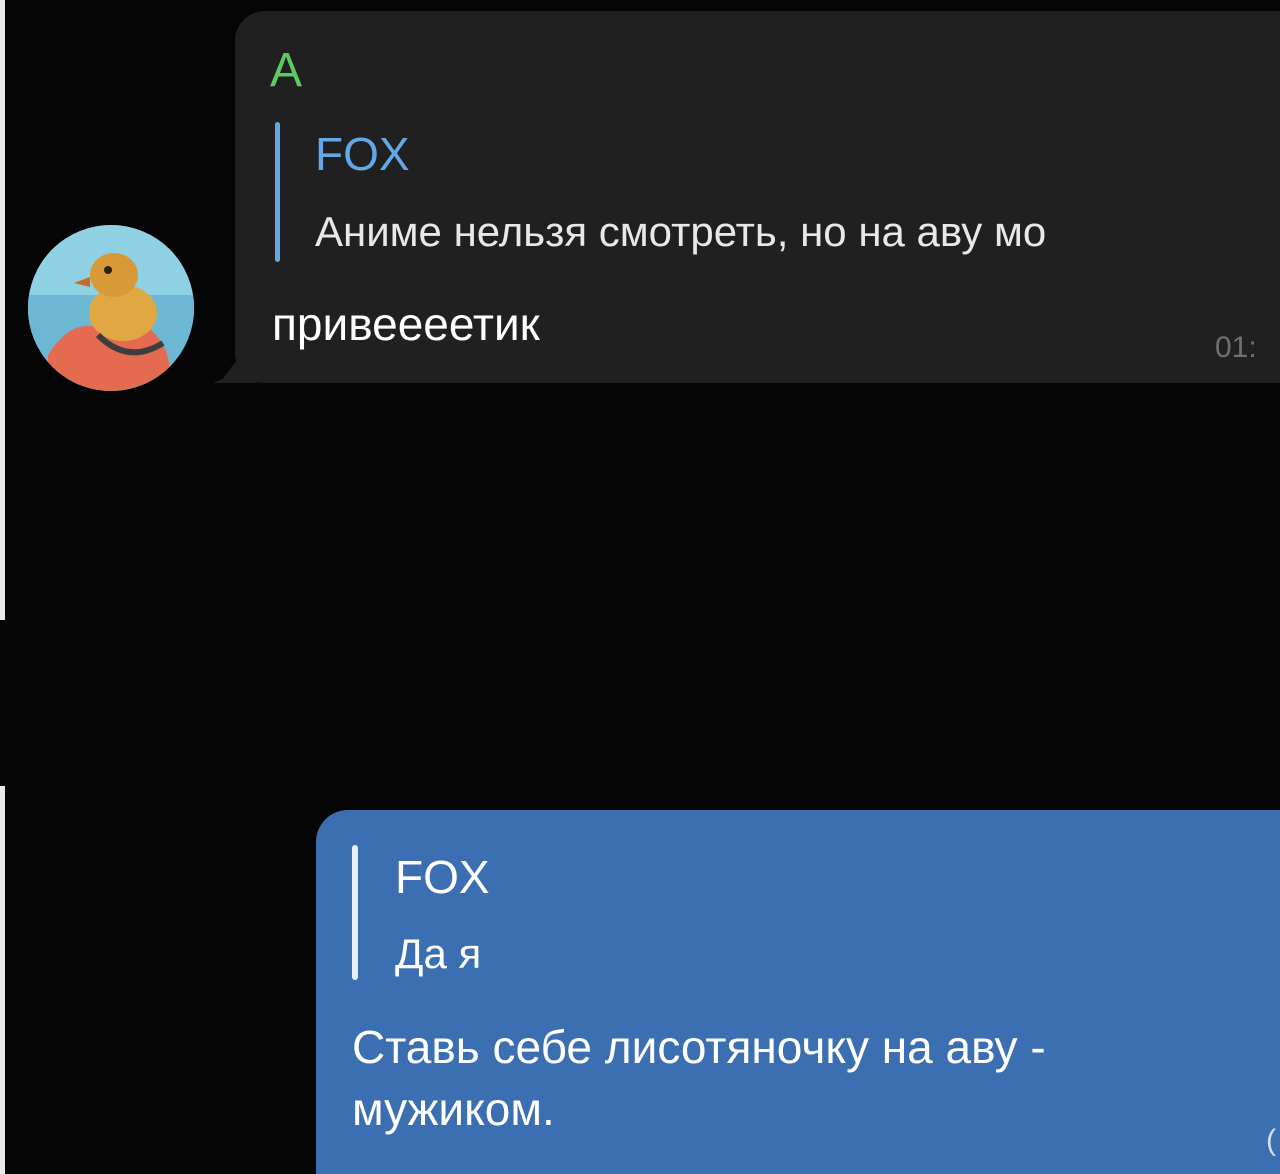  What do you see at coordinates (362, 154) in the screenshot?
I see `reply-author-name: FOX` at bounding box center [362, 154].